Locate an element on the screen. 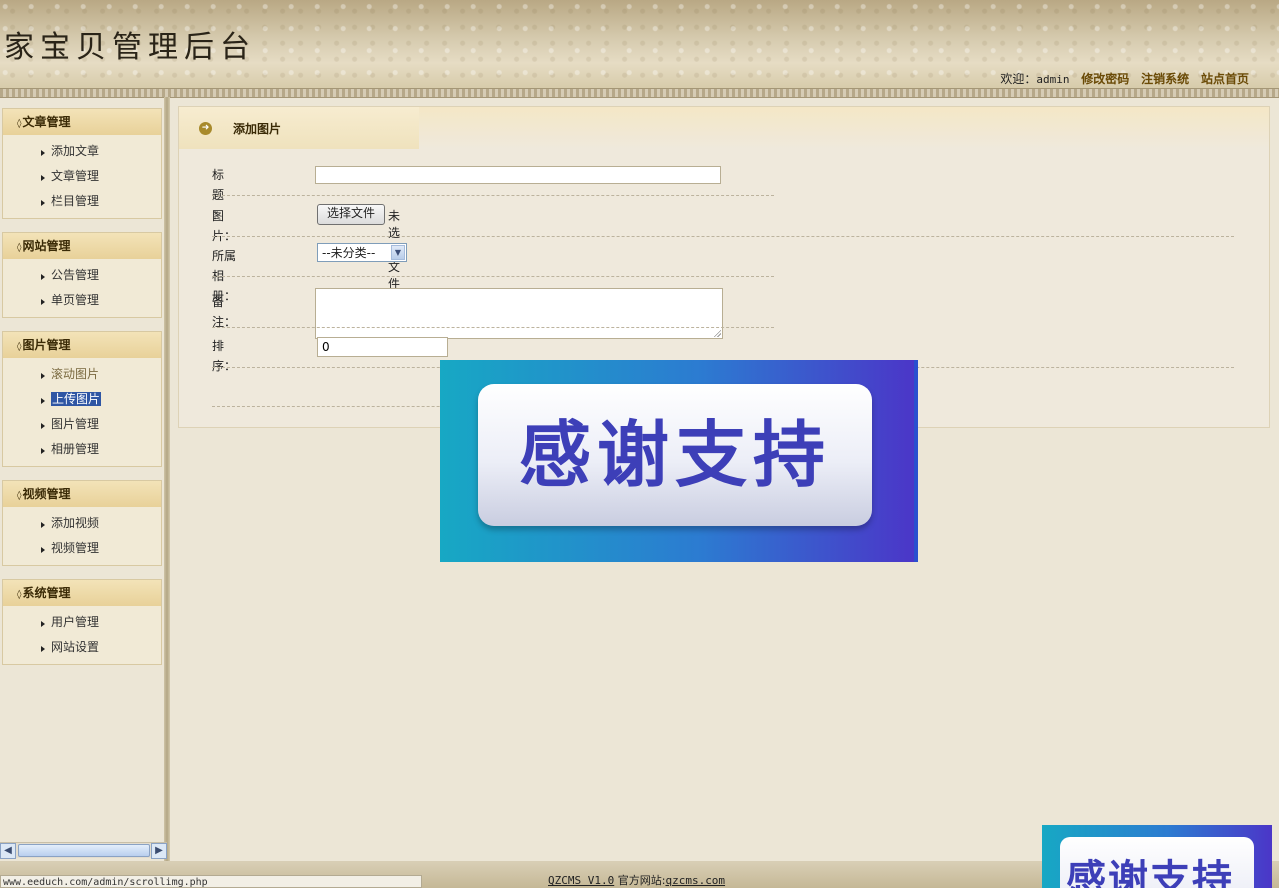 Image resolution: width=1279 pixels, height=888 pixels. thank-you-banner: 感谢支持 is located at coordinates (679, 461).